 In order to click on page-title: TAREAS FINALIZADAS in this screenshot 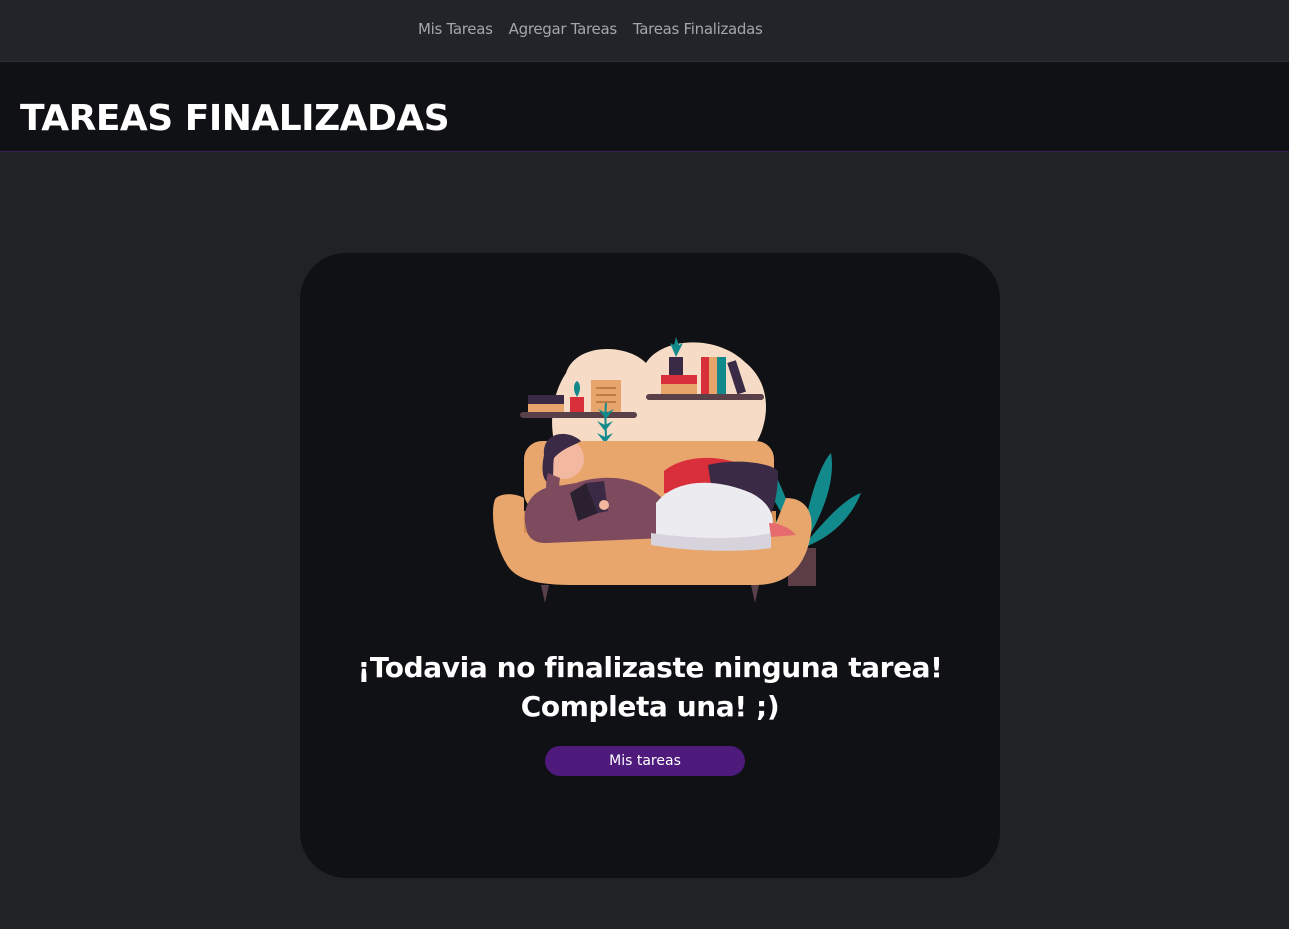, I will do `click(235, 118)`.